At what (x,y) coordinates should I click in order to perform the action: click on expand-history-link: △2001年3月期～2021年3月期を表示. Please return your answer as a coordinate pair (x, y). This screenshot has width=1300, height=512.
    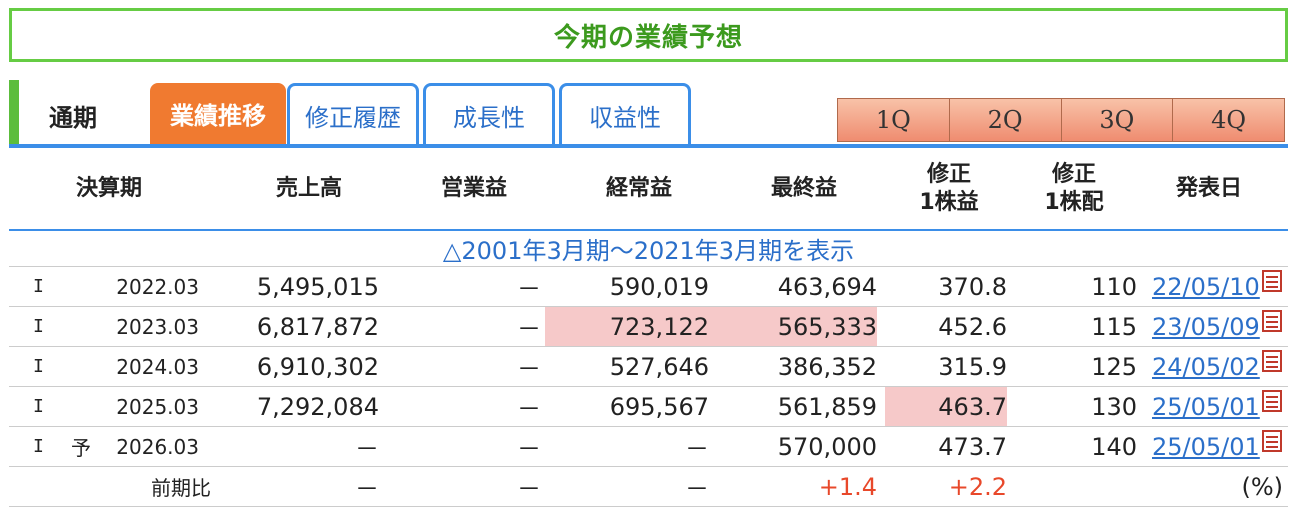
    Looking at the image, I should click on (648, 249).